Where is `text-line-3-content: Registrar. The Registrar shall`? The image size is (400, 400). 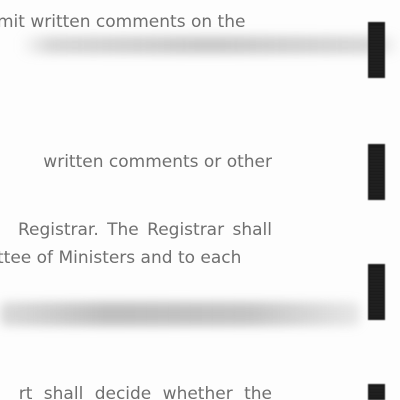 text-line-3-content: Registrar. The Registrar shall is located at coordinates (144, 230).